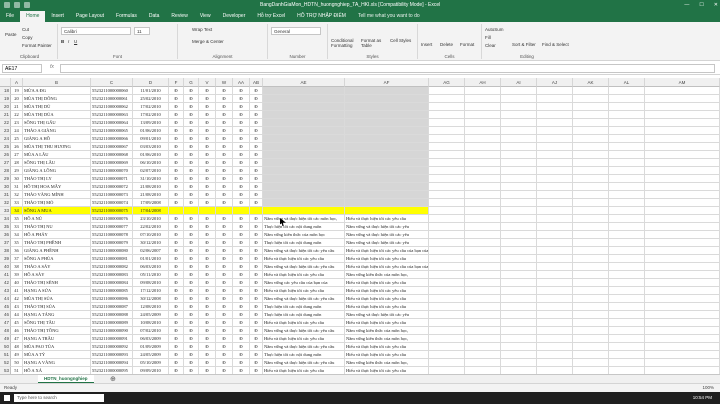  What do you see at coordinates (304, 323) in the screenshot?
I see `cell-ae: Hiểu và thực hiện tốt các yêu cầu` at bounding box center [304, 323].